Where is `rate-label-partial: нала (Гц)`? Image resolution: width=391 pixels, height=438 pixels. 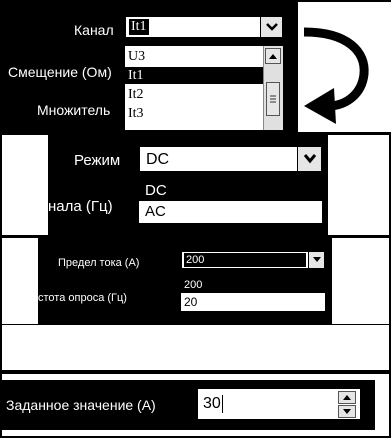
rate-label-partial: нала (Гц) is located at coordinates (80, 206).